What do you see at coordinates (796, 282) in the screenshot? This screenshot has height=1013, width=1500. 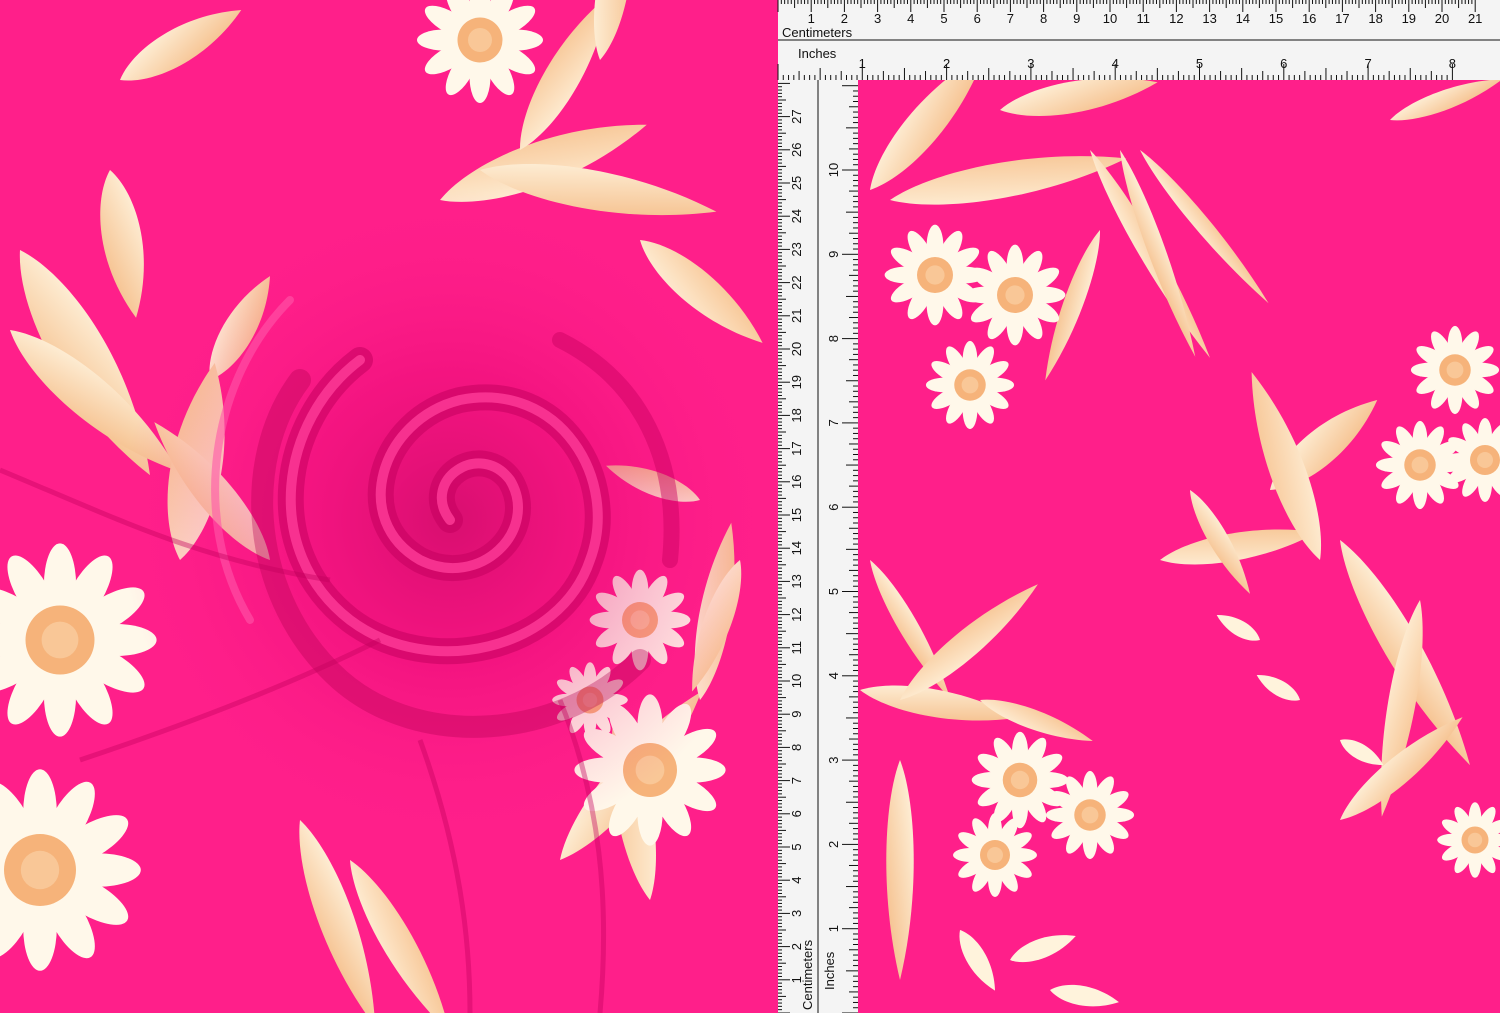 I see `left-cm-label: 22` at bounding box center [796, 282].